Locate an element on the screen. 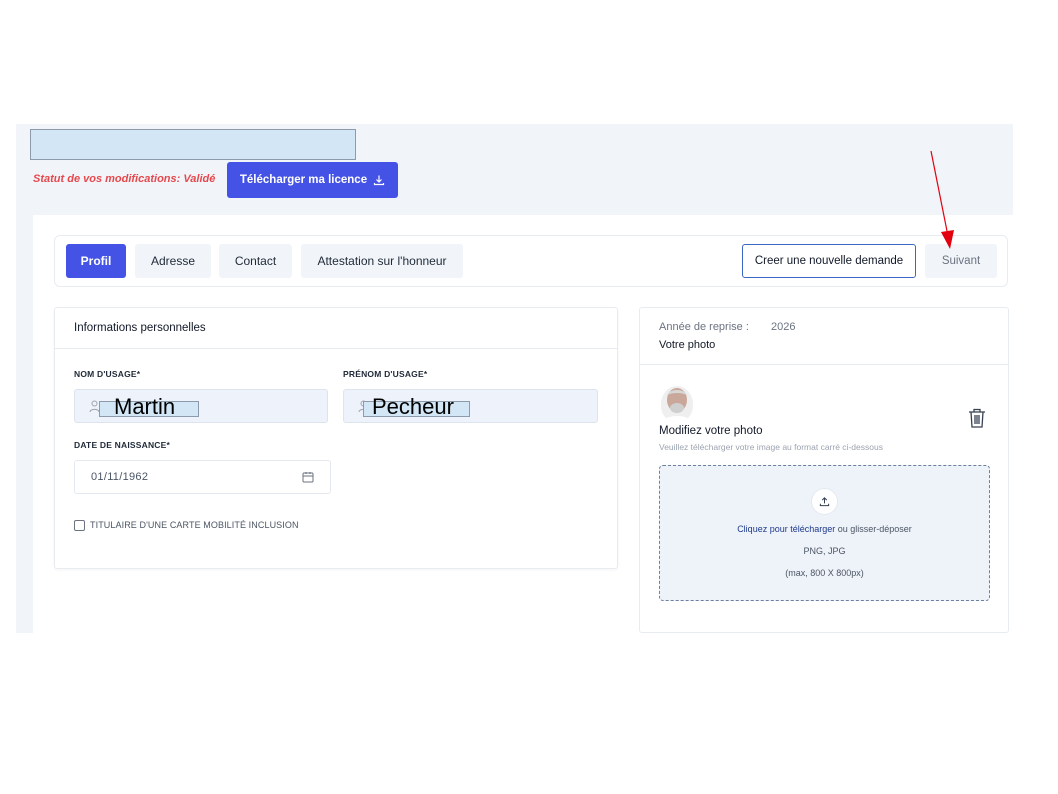 This screenshot has height=794, width=1058. modify-photo-title: Modifiez votre photo is located at coordinates (711, 431).